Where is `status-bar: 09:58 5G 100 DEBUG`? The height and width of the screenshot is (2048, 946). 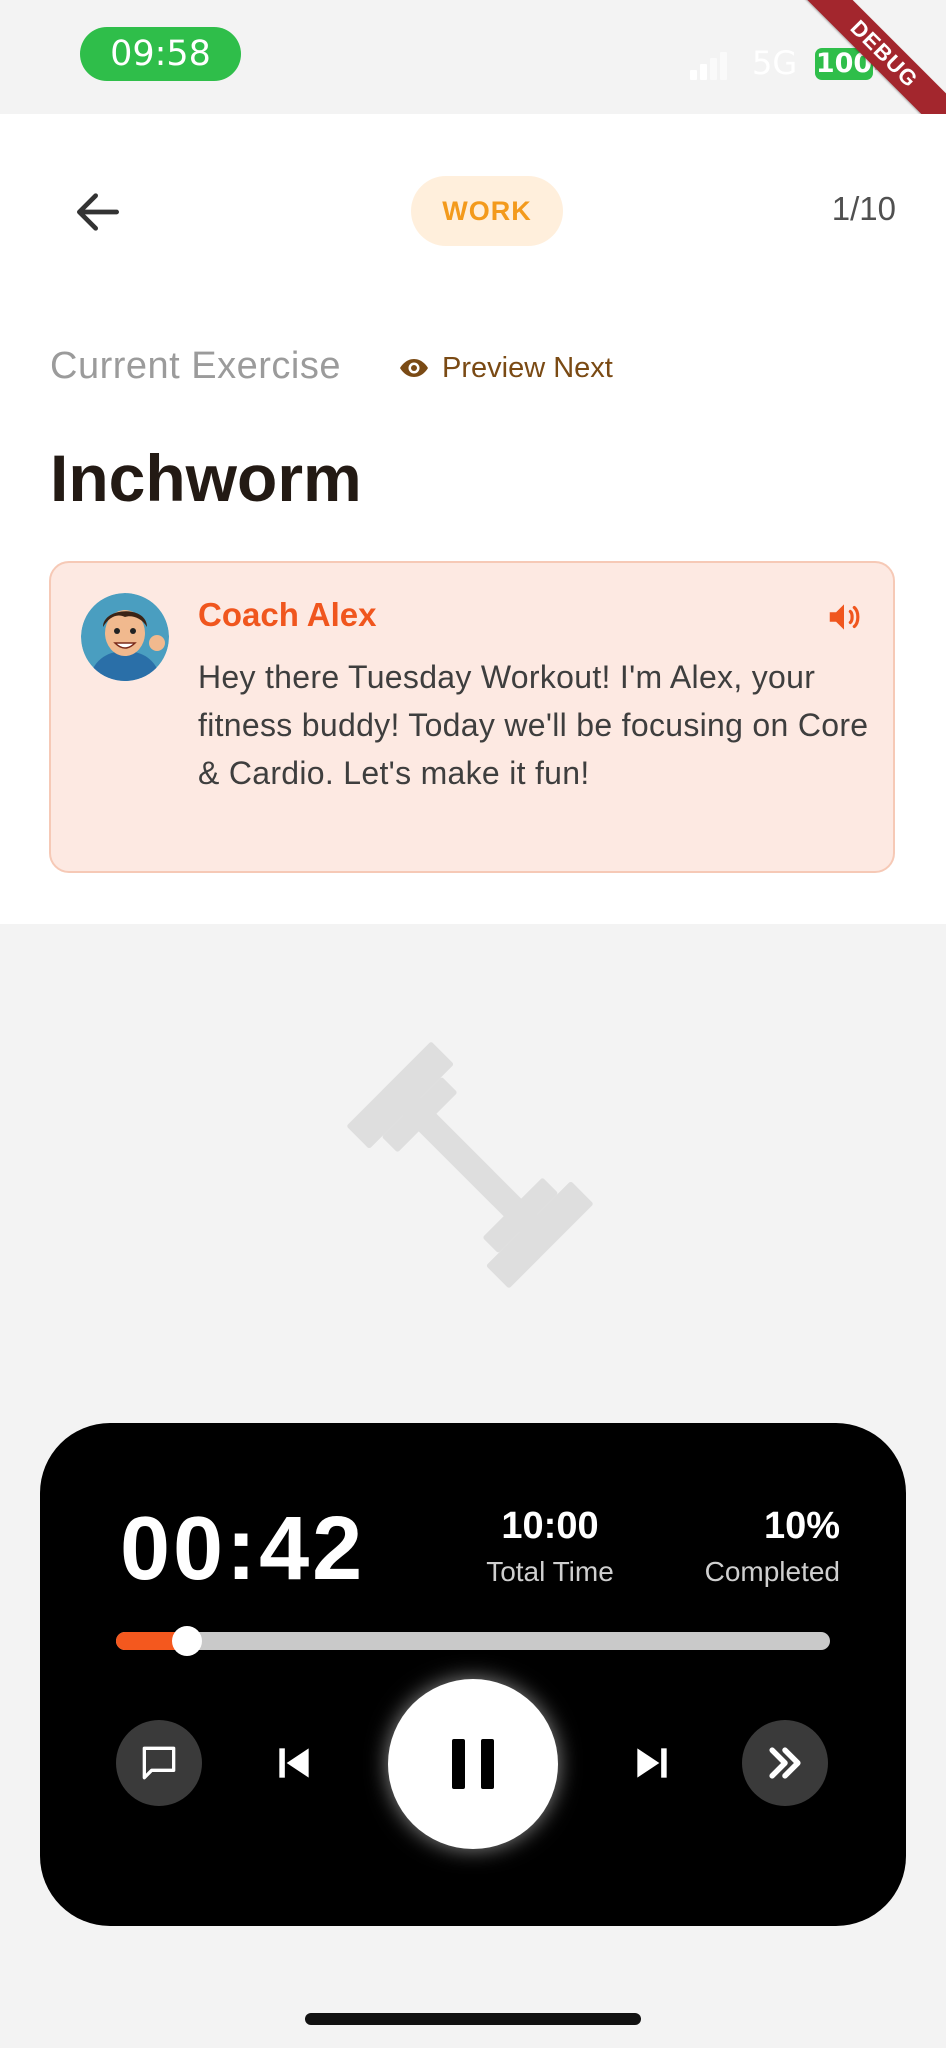
status-bar: 09:58 5G 100 DEBUG is located at coordinates (473, 72).